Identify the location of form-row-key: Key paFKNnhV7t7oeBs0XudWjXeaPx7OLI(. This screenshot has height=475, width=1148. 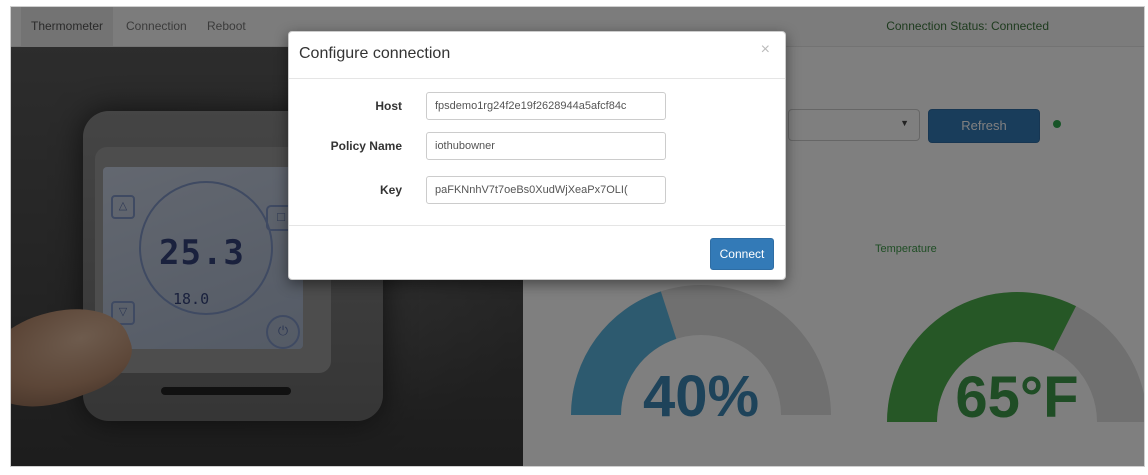
(537, 191).